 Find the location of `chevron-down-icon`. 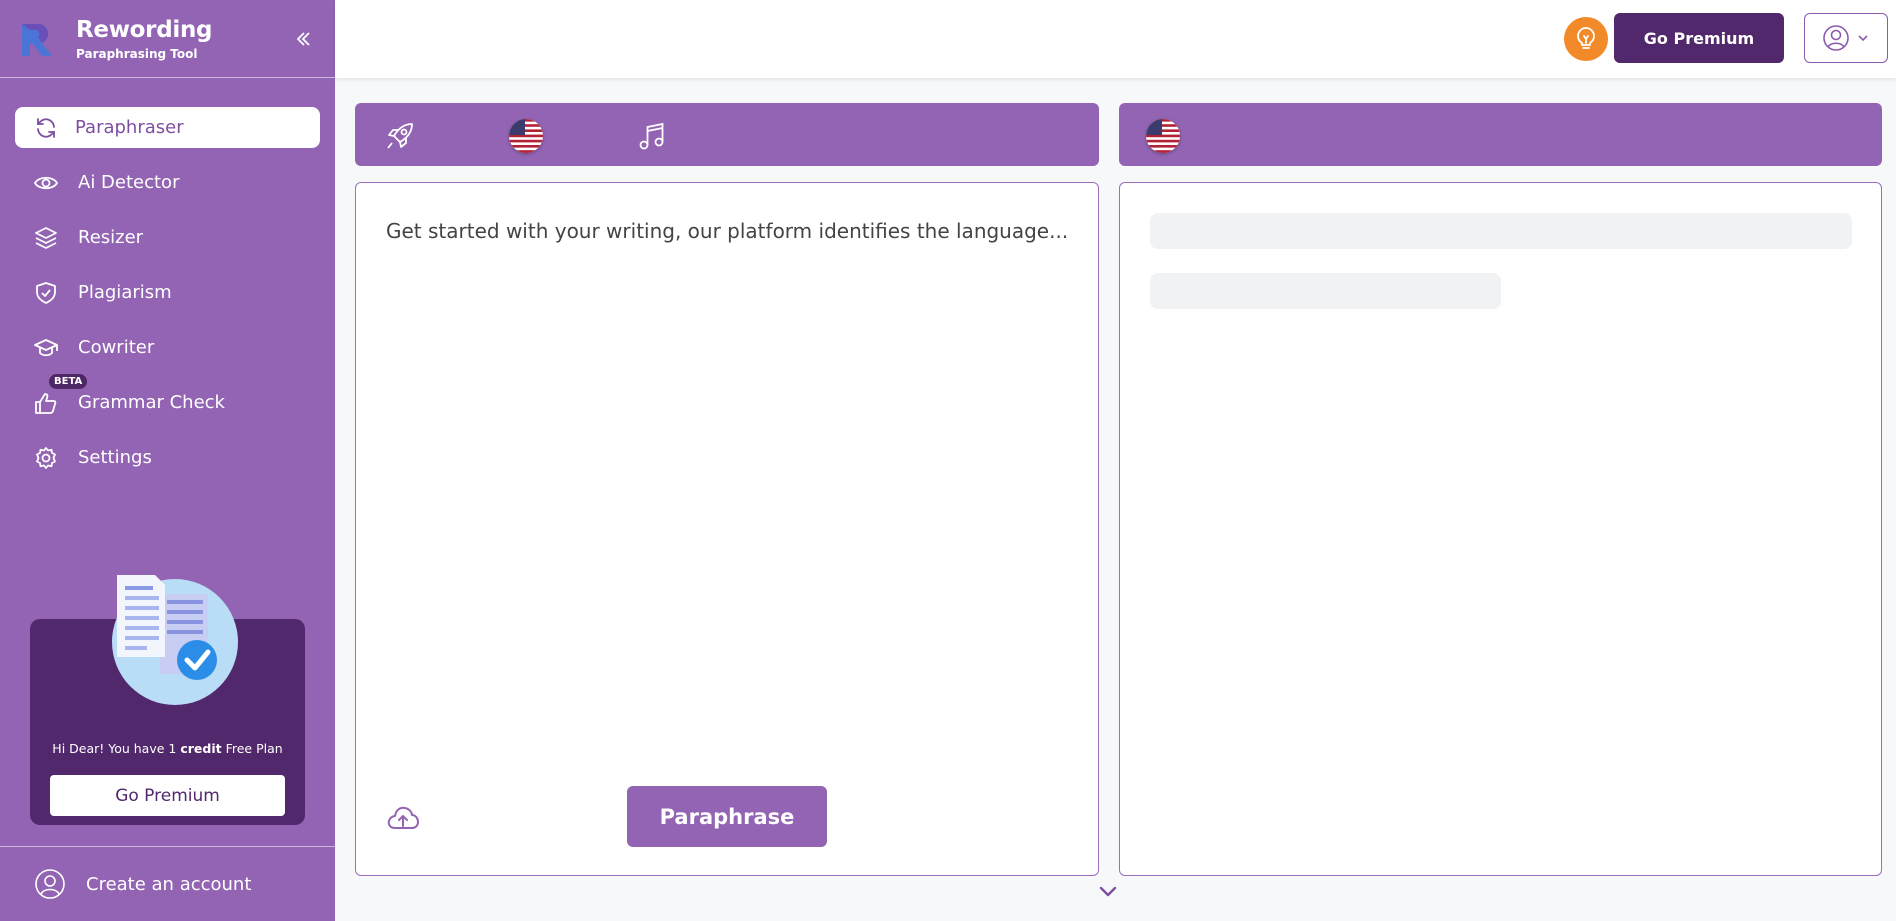

chevron-down-icon is located at coordinates (1863, 38).